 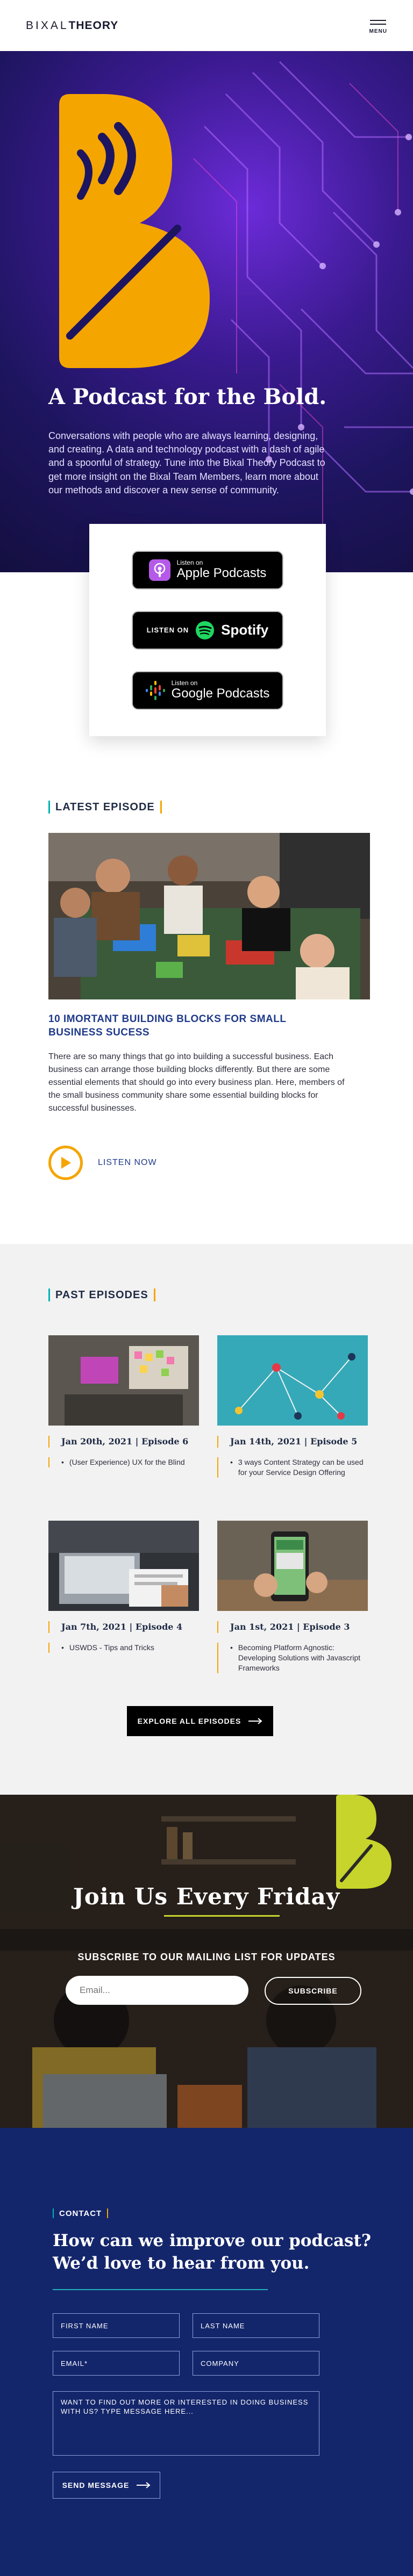 I want to click on hamburger-icon, so click(x=378, y=22).